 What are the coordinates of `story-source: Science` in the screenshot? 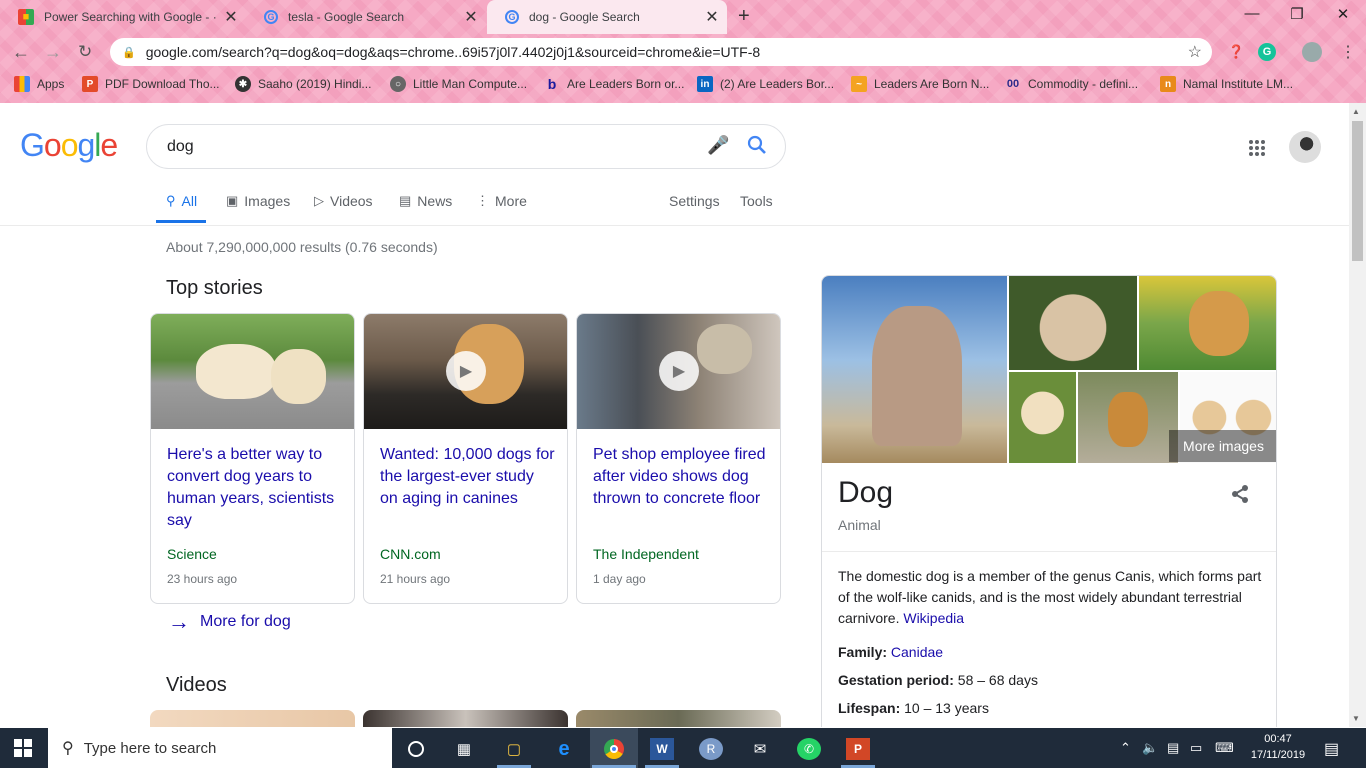 It's located at (192, 554).